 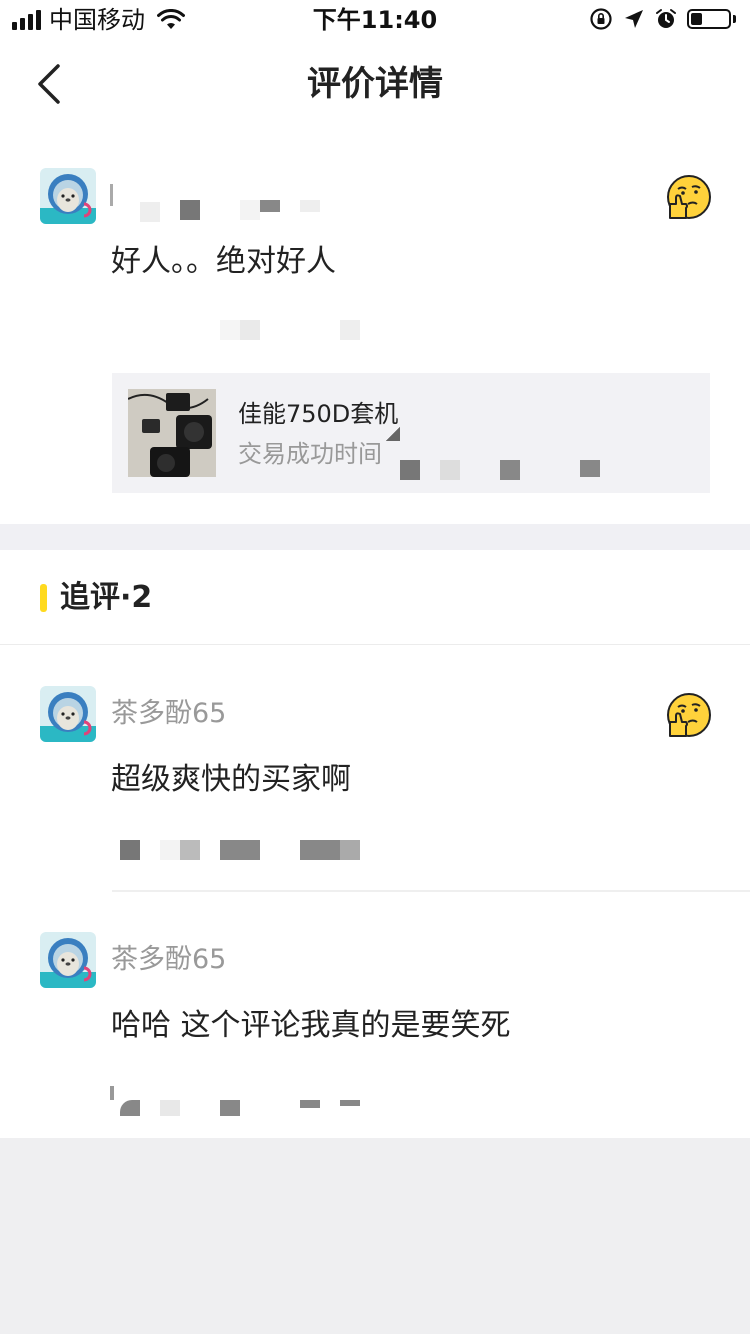 I want to click on camera-photo-icon, so click(x=172, y=433).